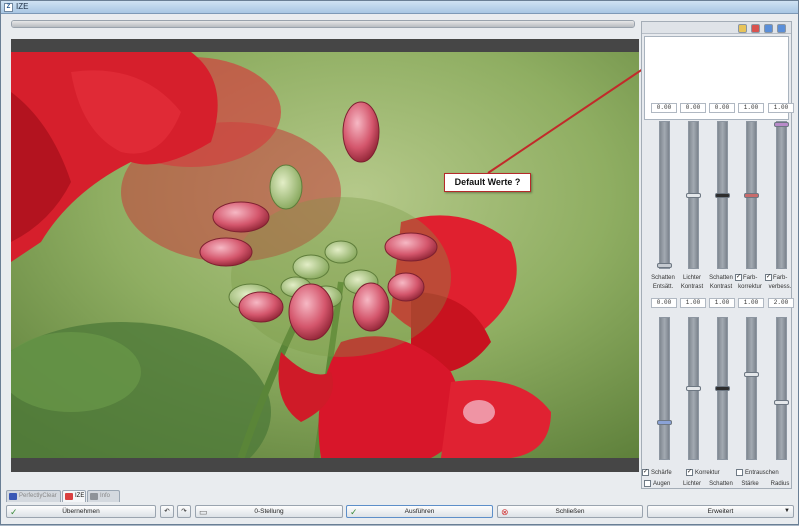 The image size is (799, 526). I want to click on chevron-down-icon: ▼, so click(787, 511).